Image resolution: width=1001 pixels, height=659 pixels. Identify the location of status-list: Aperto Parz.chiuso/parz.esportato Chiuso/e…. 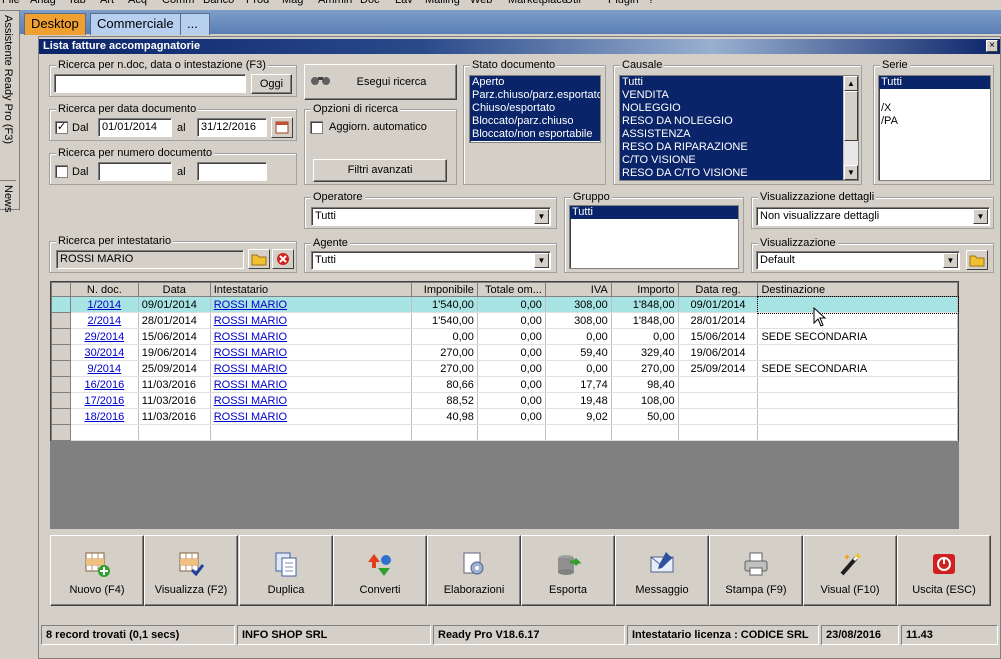
(535, 109).